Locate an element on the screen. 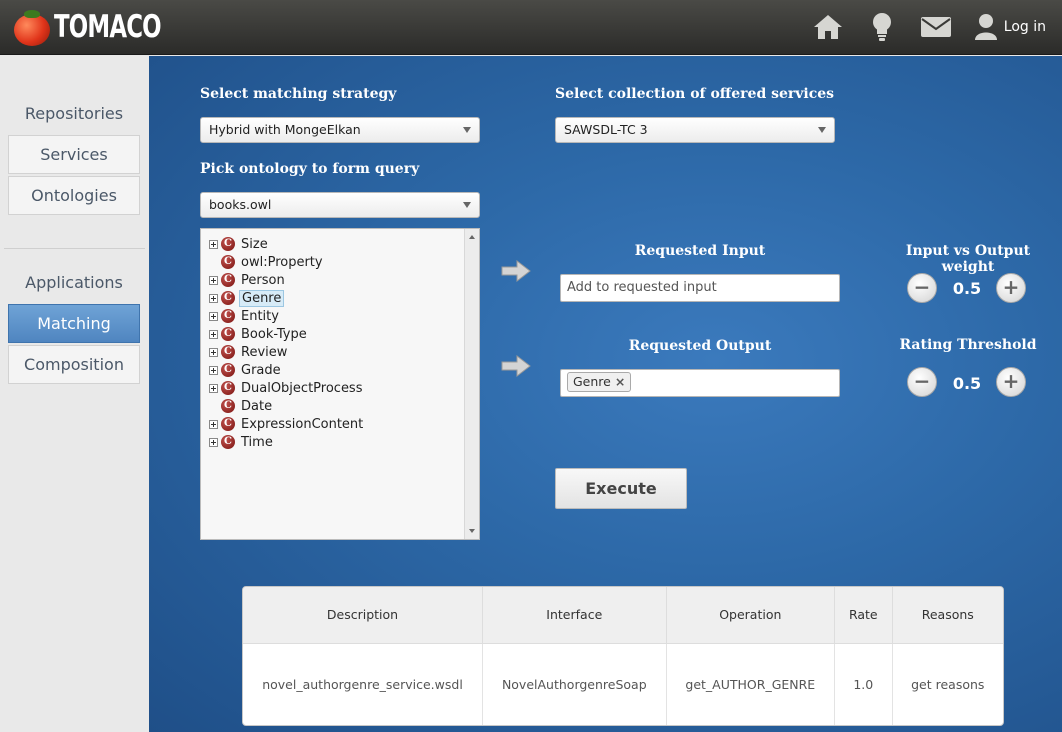  execute-button: Execute is located at coordinates (621, 488).